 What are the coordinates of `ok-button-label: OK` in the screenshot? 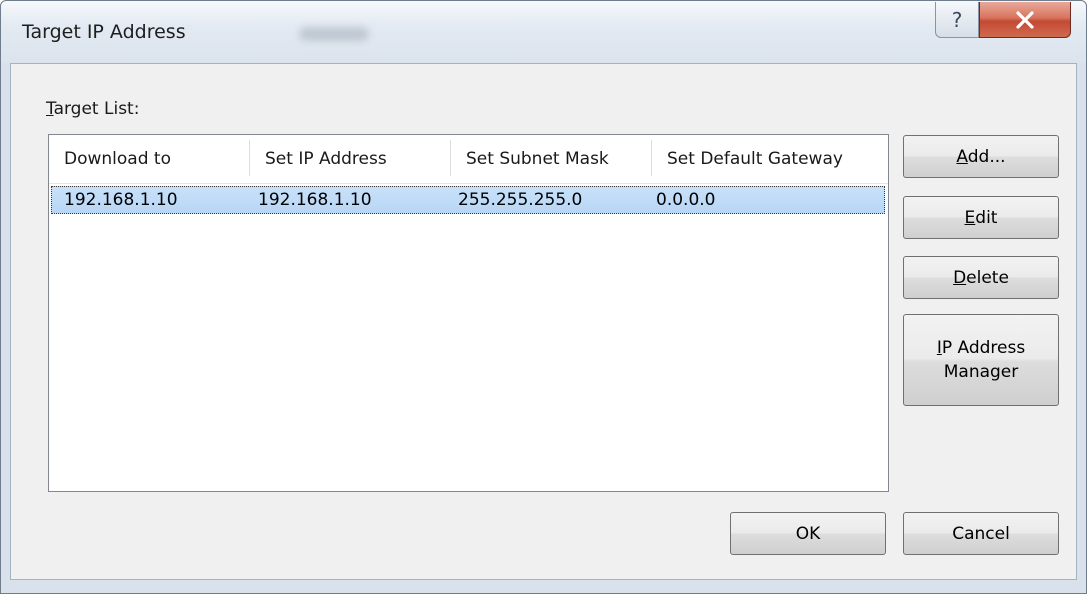 It's located at (808, 533).